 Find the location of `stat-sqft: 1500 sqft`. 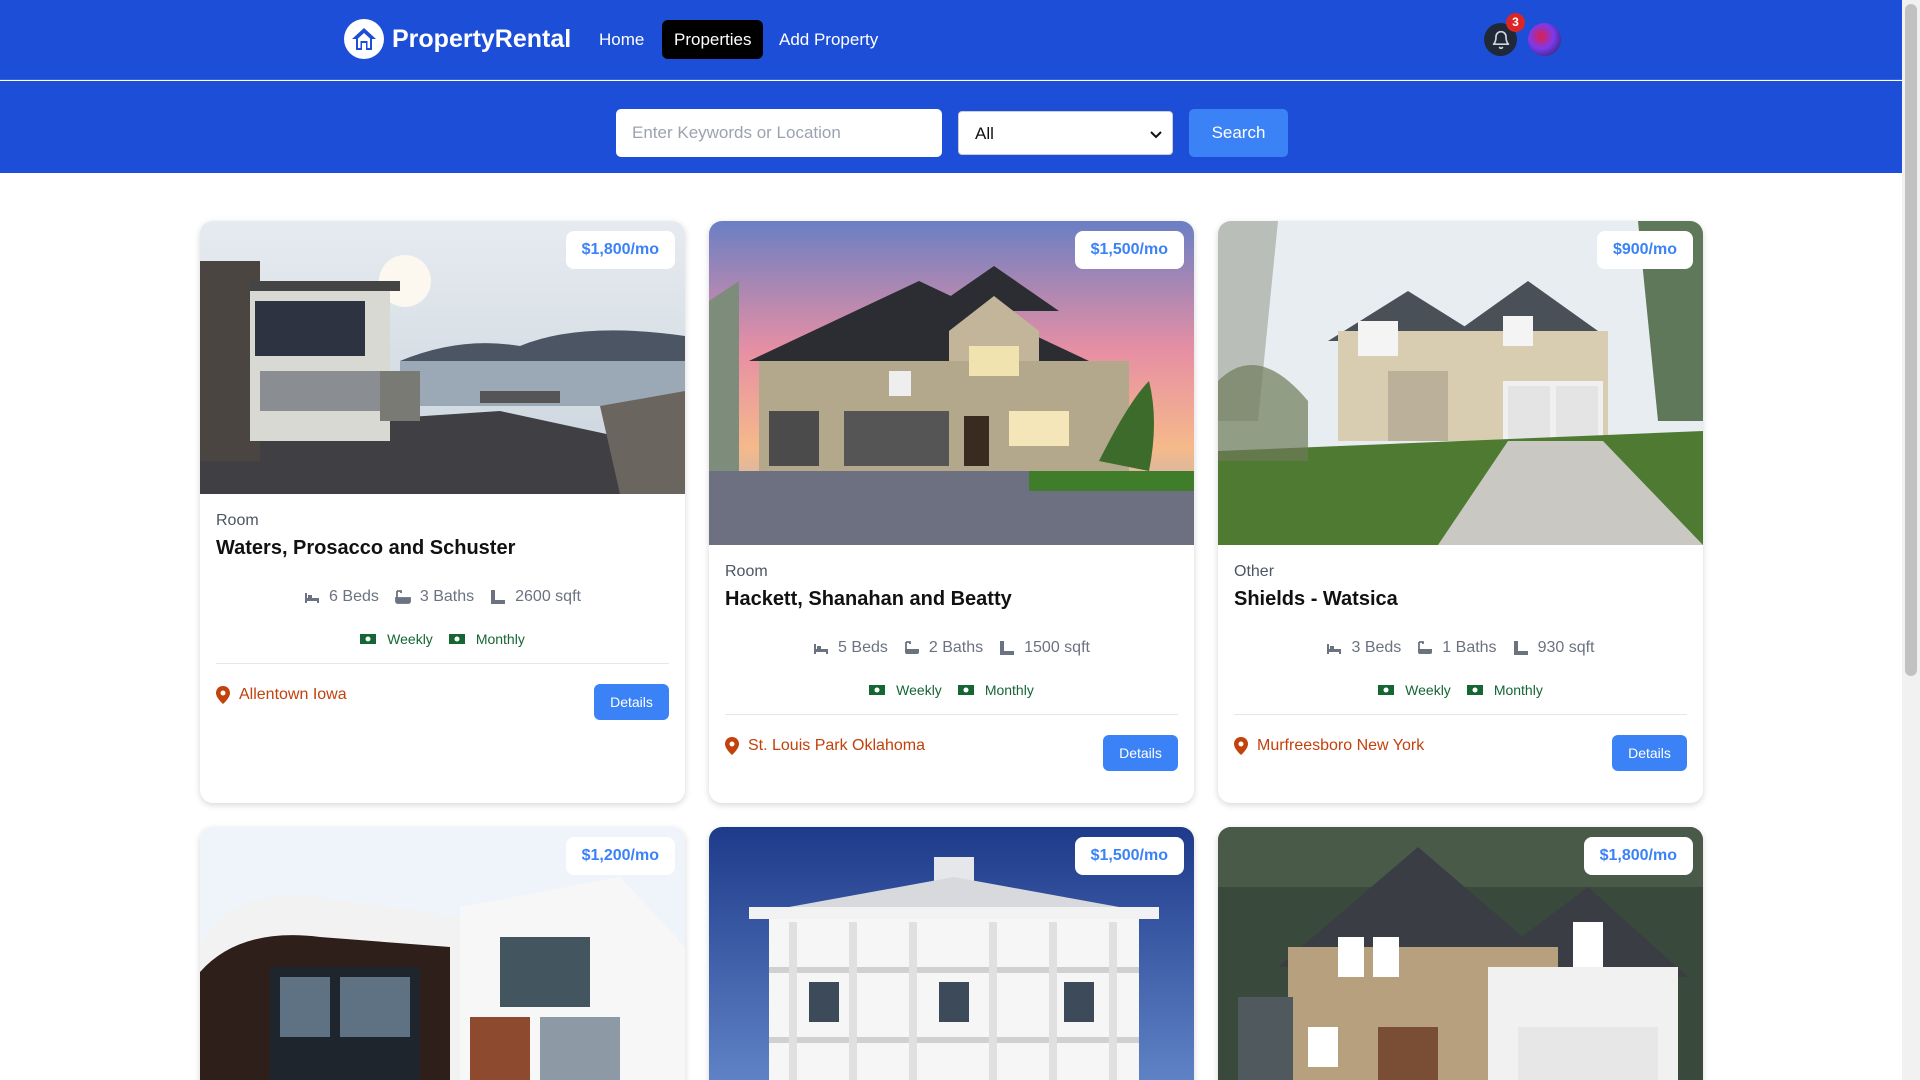

stat-sqft: 1500 sqft is located at coordinates (1044, 648).